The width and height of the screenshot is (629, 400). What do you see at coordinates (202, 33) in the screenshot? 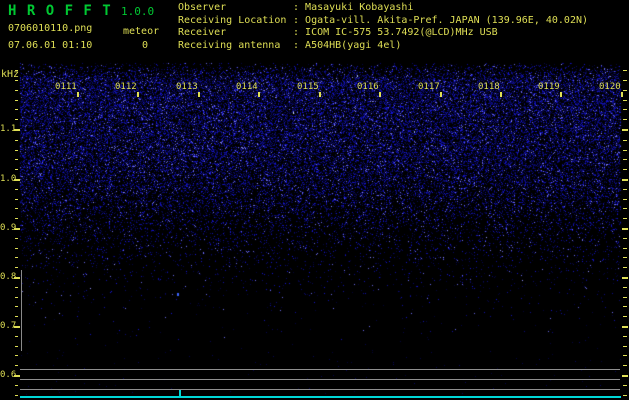
I see `station-info-label: Receiver` at bounding box center [202, 33].